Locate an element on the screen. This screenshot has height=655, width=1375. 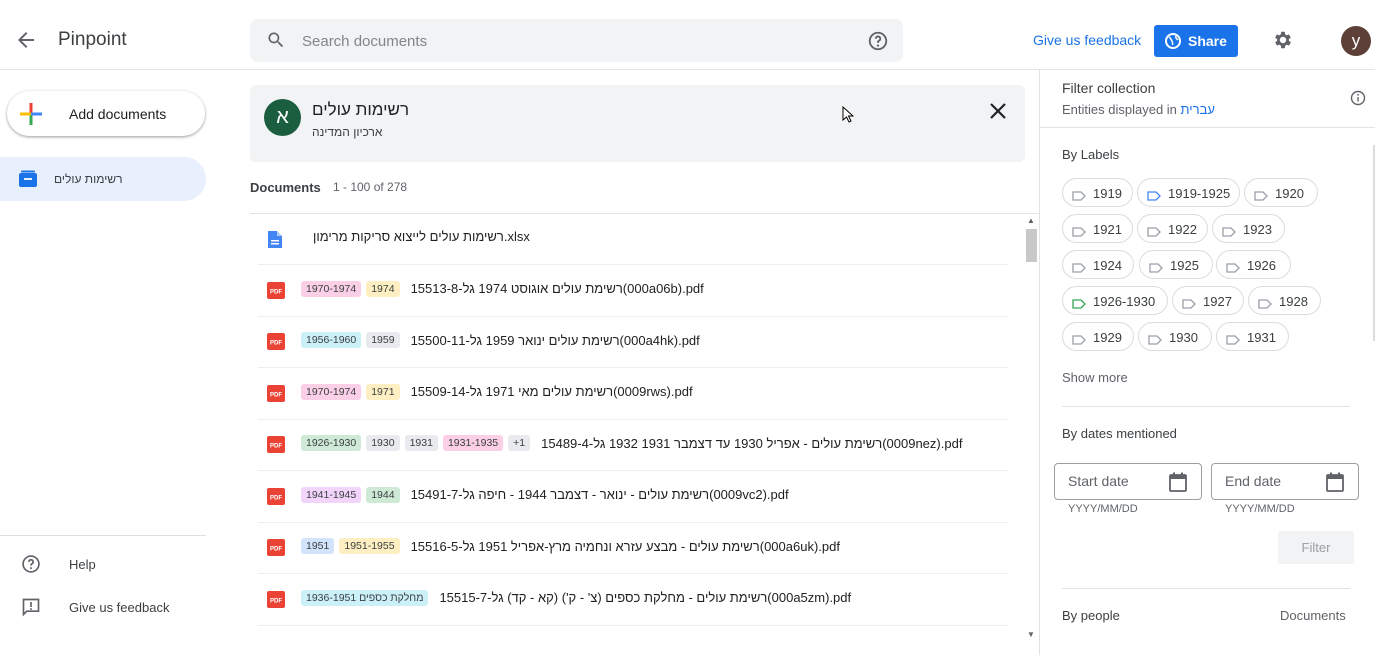
give-feedback-link: Give us feedback is located at coordinates (1087, 40).